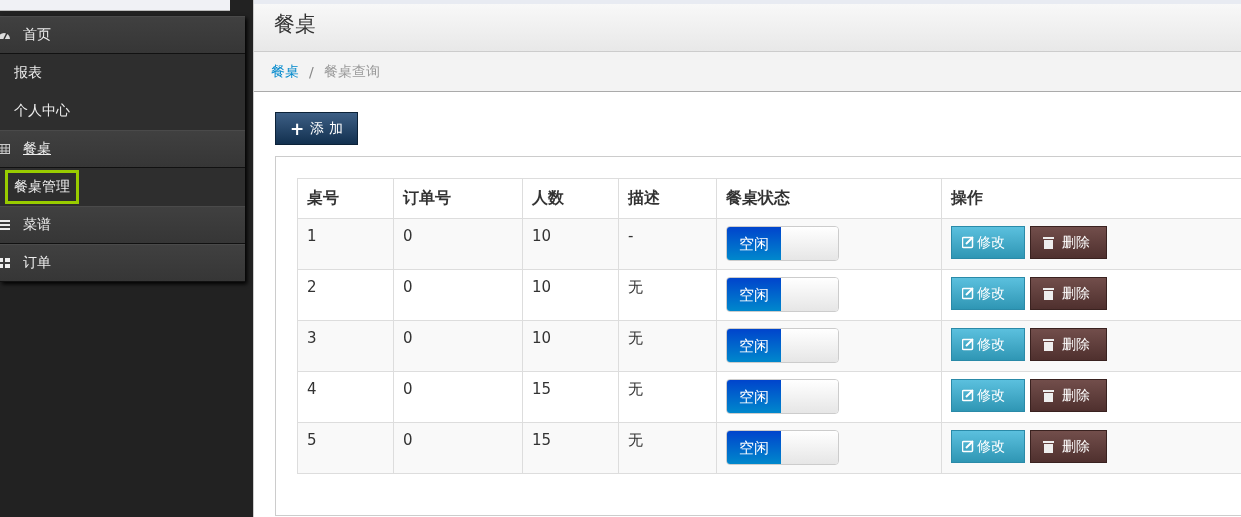 This screenshot has width=1241, height=517. What do you see at coordinates (285, 71) in the screenshot?
I see `breadcrumb-link: 餐桌` at bounding box center [285, 71].